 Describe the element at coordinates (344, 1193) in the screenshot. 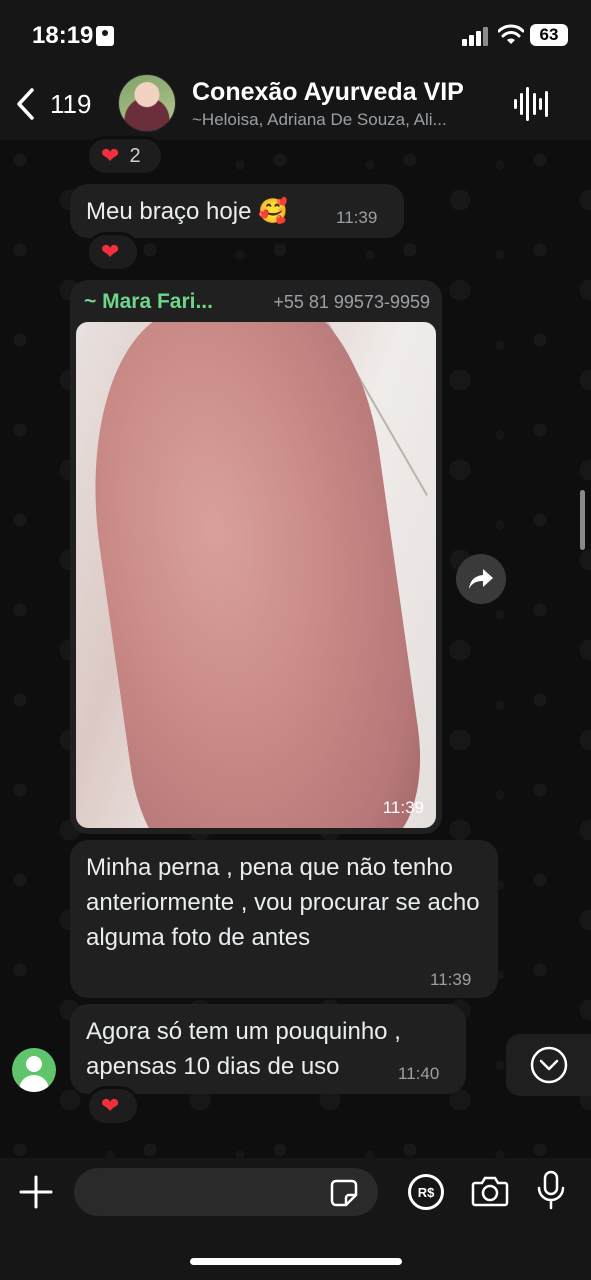

I see `sticker-icon` at that location.